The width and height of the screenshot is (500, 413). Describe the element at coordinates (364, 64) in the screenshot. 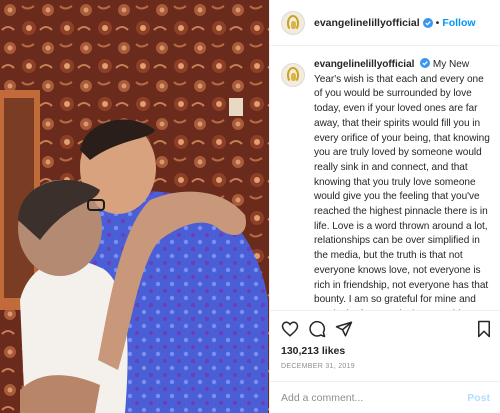

I see `caption-username: evangelinelillyofficial` at that location.